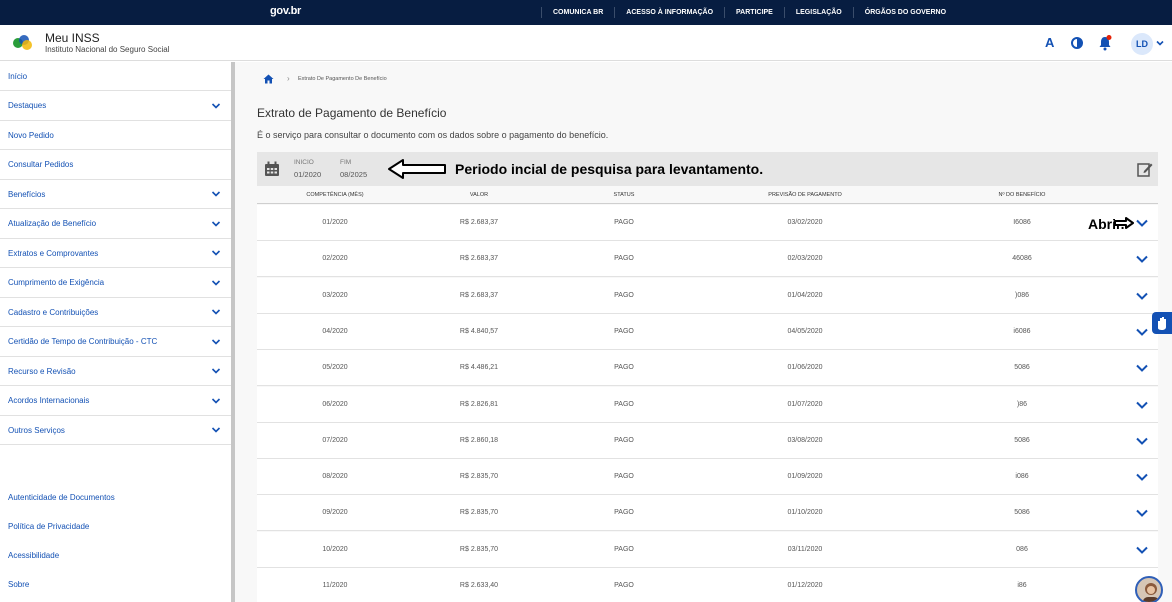 The width and height of the screenshot is (1172, 602). I want to click on cell-previsao: 01/06/2020, so click(805, 368).